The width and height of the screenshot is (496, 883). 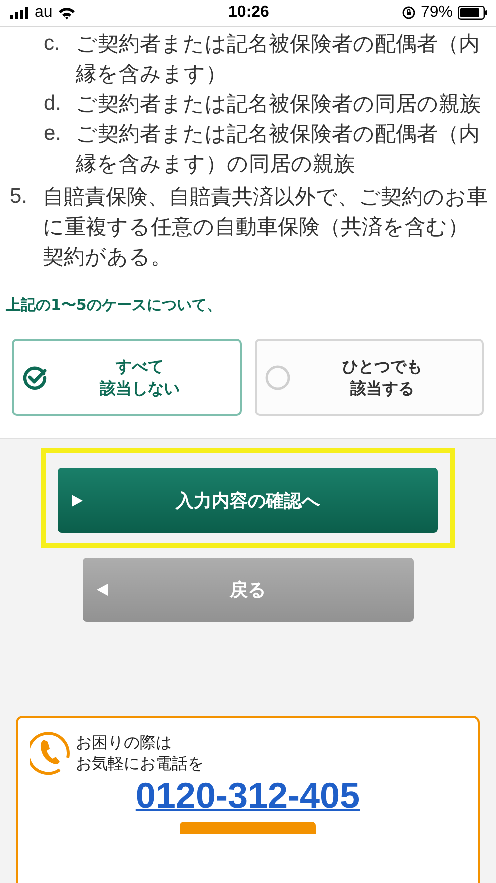 What do you see at coordinates (67, 13) in the screenshot?
I see `wifi-icon` at bounding box center [67, 13].